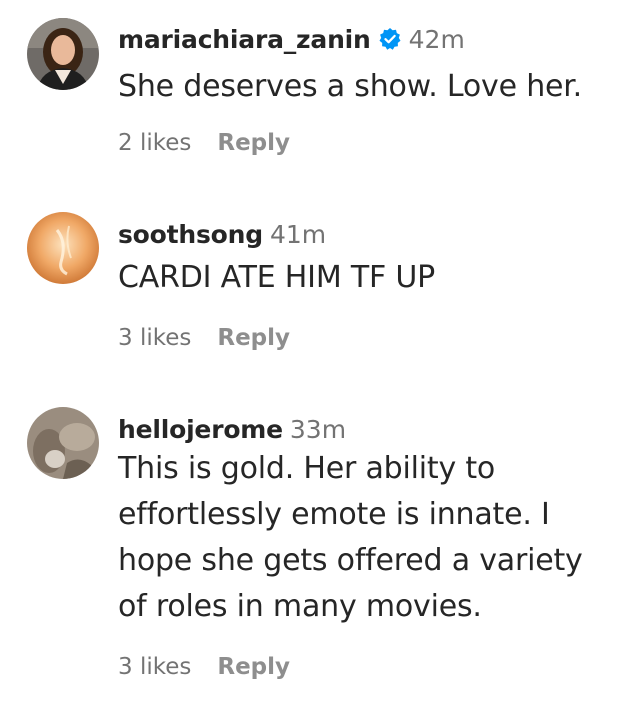 The image size is (634, 706). I want to click on comment-text-line: effortlessly emote is innate. I, so click(334, 514).